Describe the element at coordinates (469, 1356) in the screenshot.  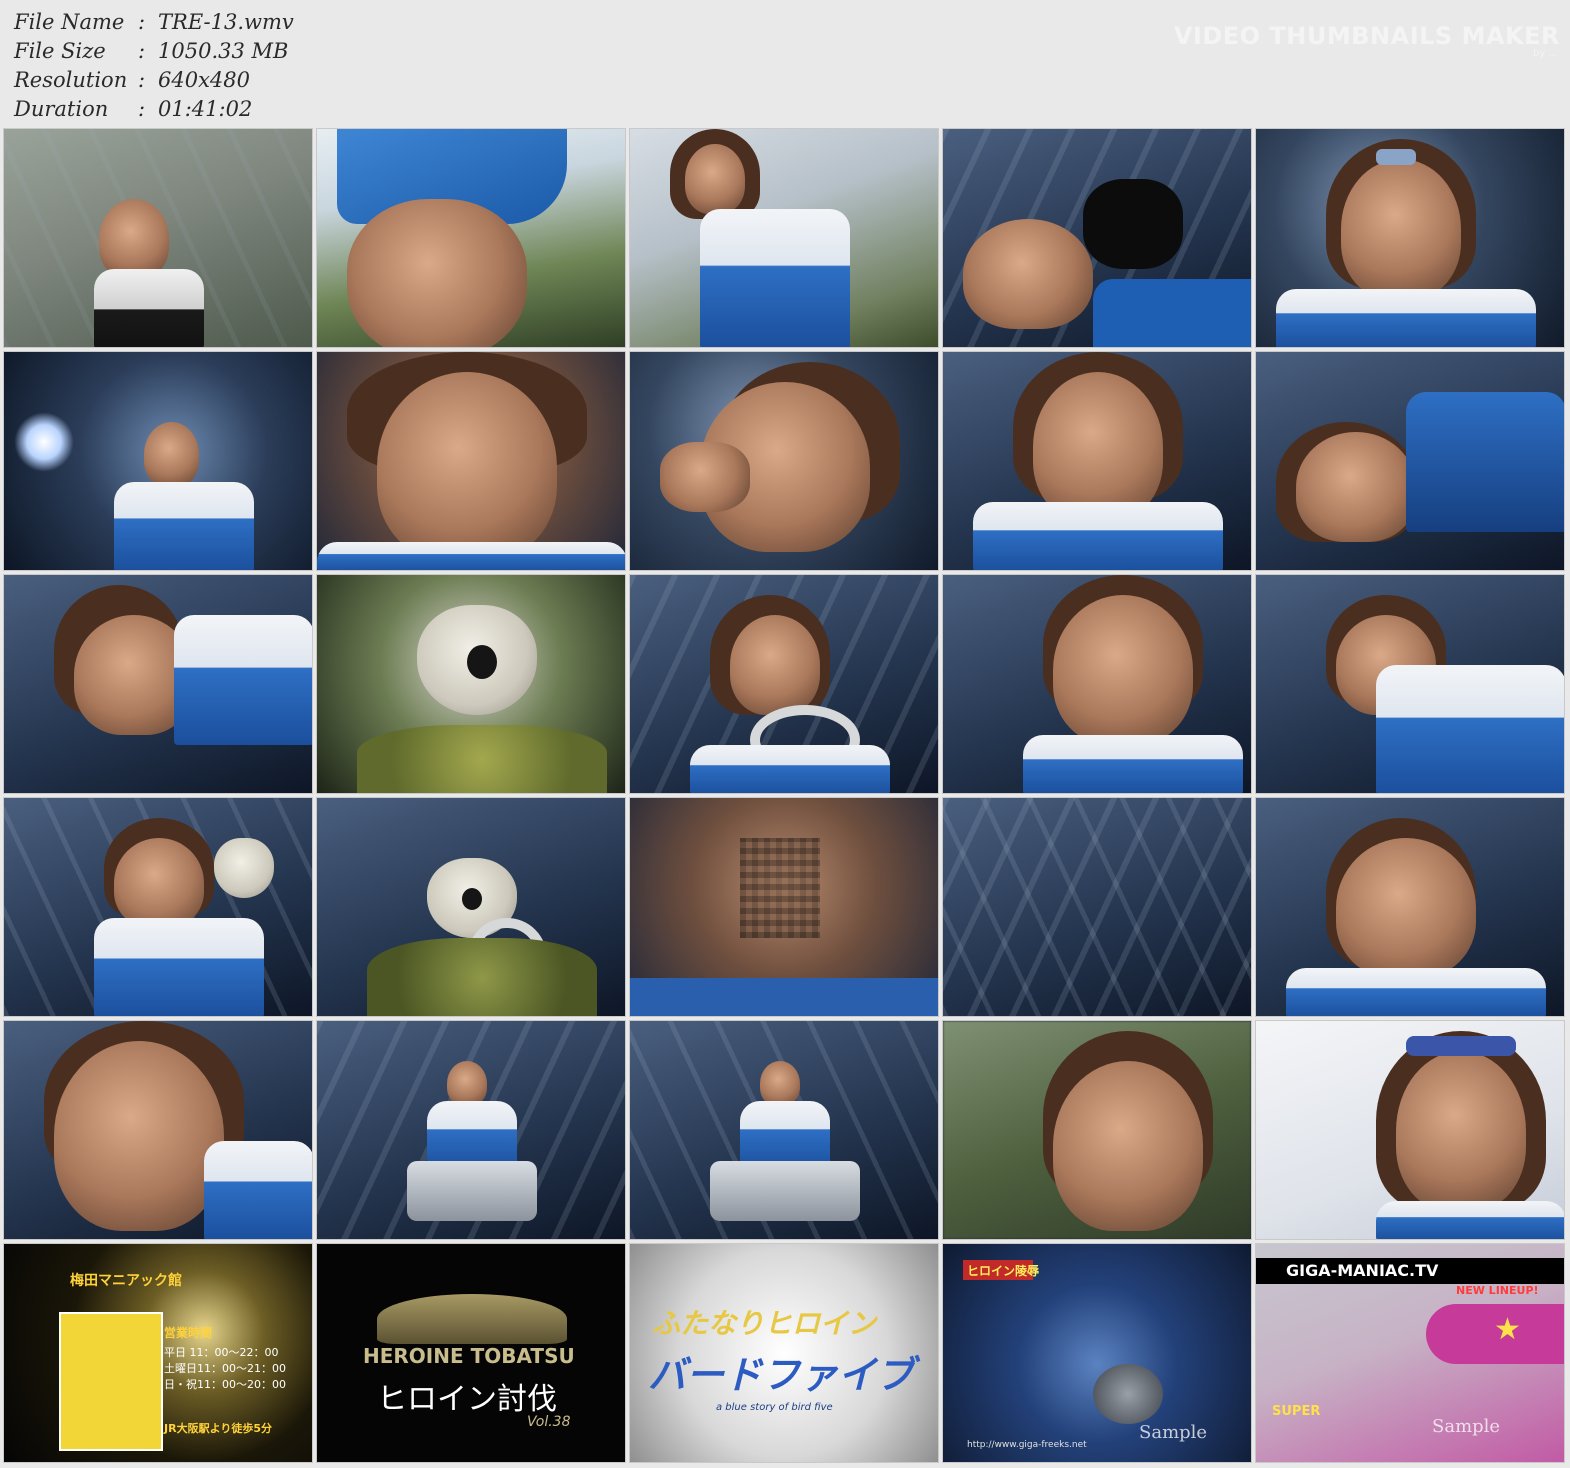
I see `logo-en: HEROINE TOBATSU` at that location.